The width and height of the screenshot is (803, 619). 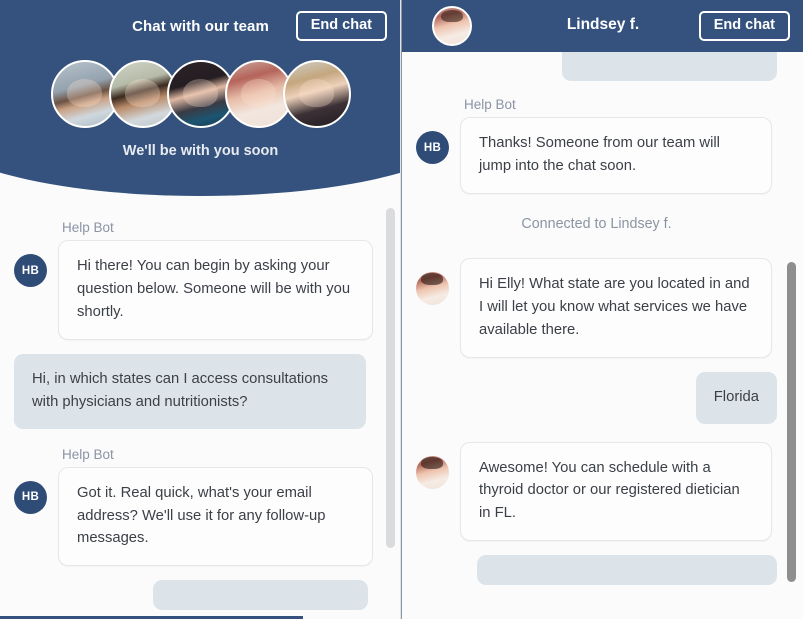 I want to click on waiting-status-text: We'll be with you soon, so click(x=200, y=151).